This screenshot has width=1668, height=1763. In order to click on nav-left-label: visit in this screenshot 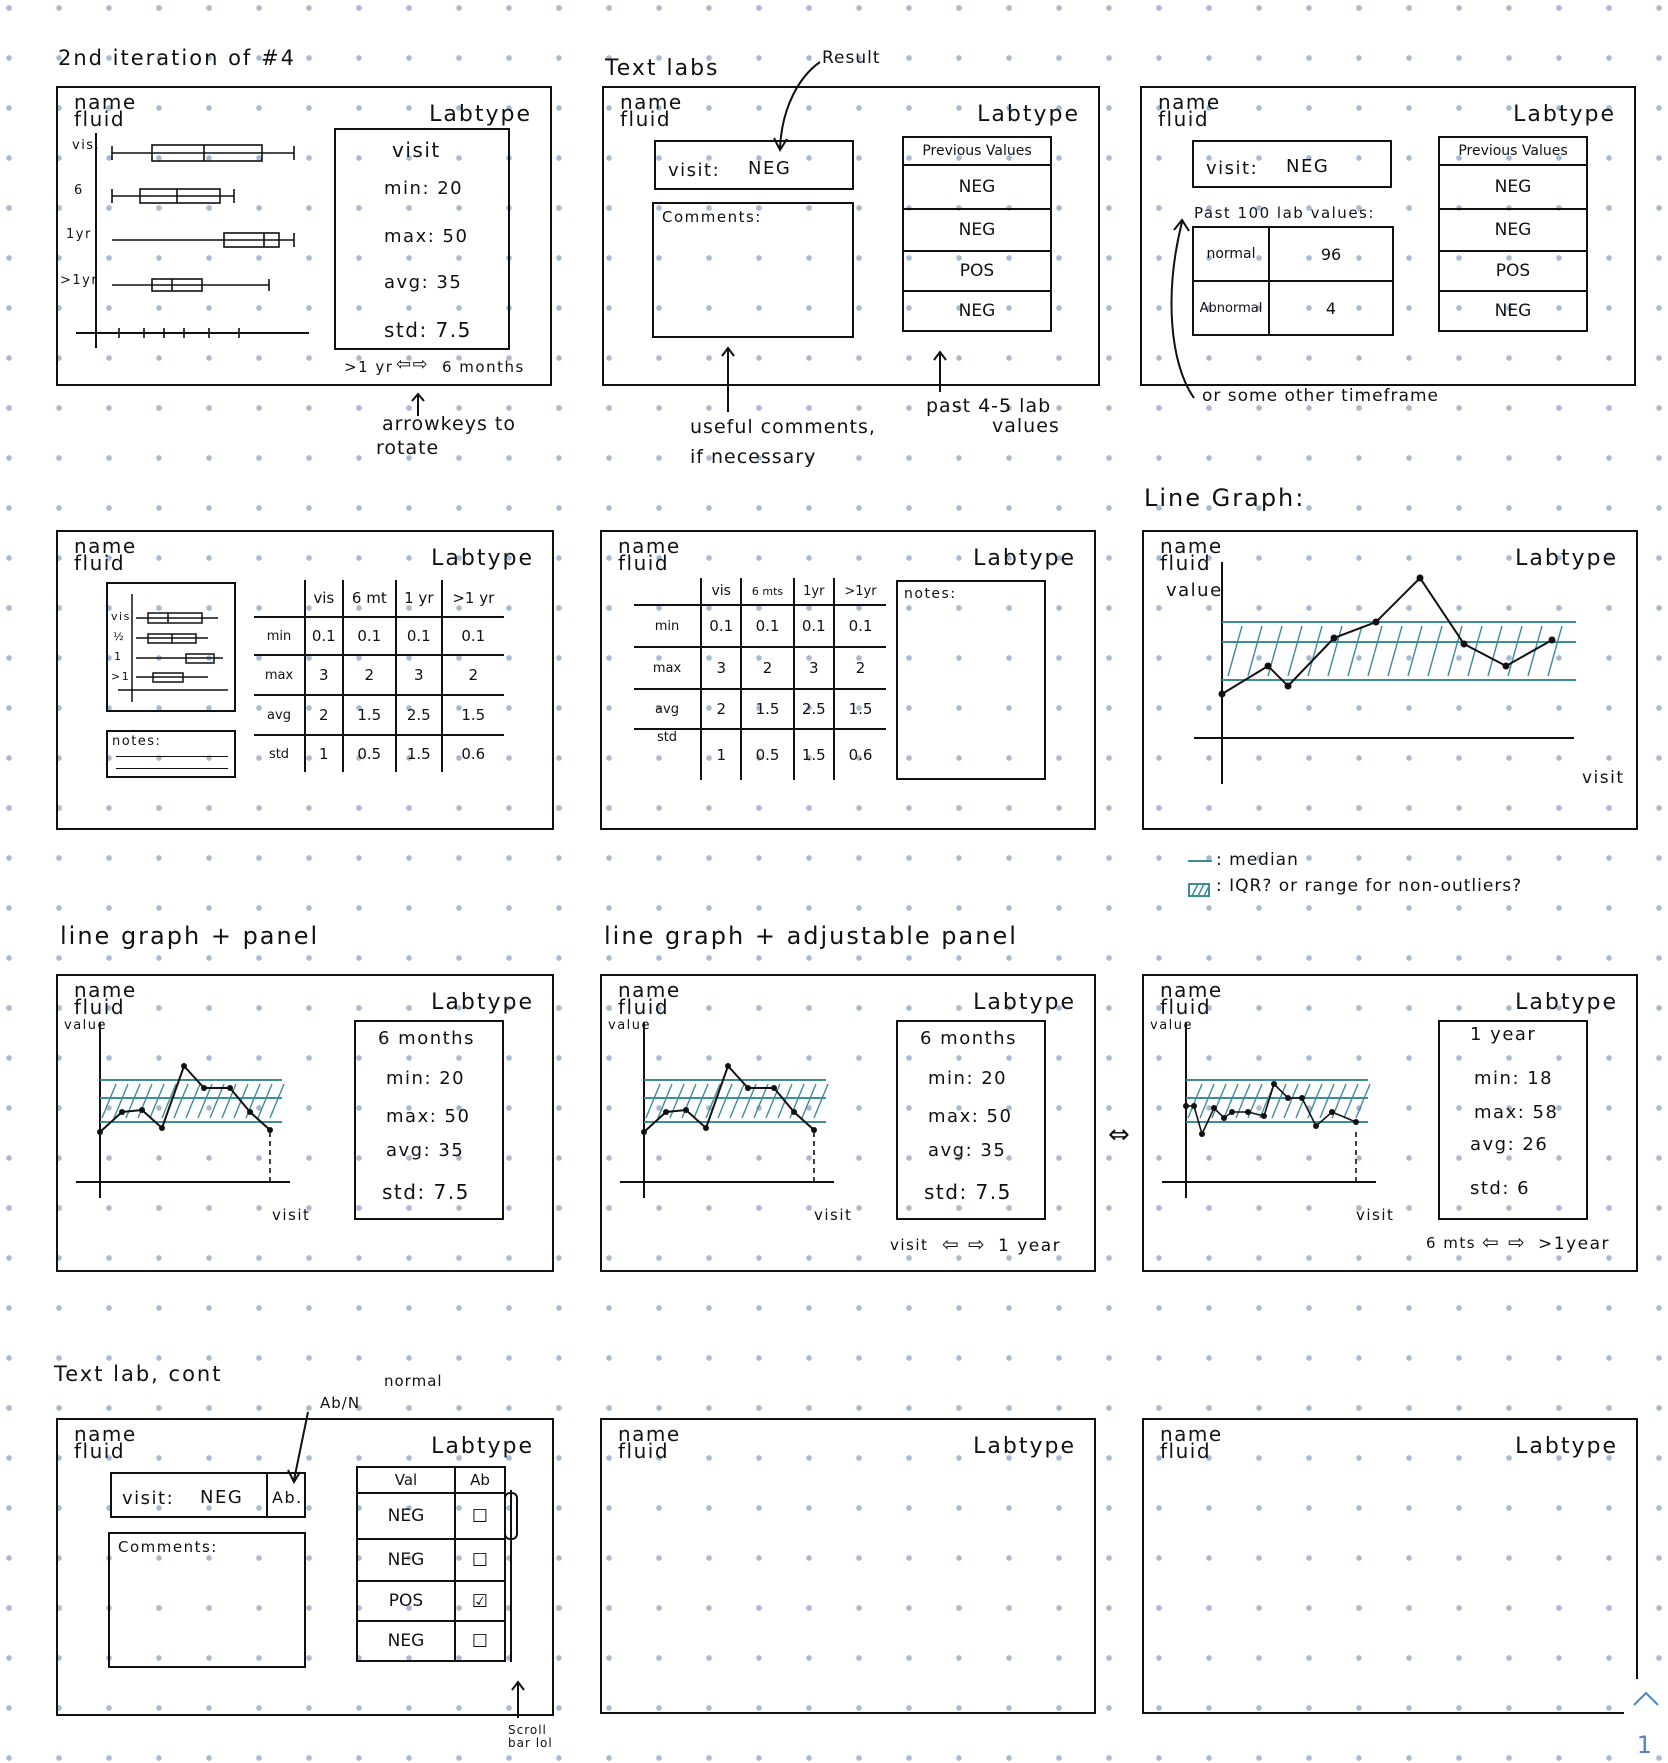, I will do `click(909, 1245)`.